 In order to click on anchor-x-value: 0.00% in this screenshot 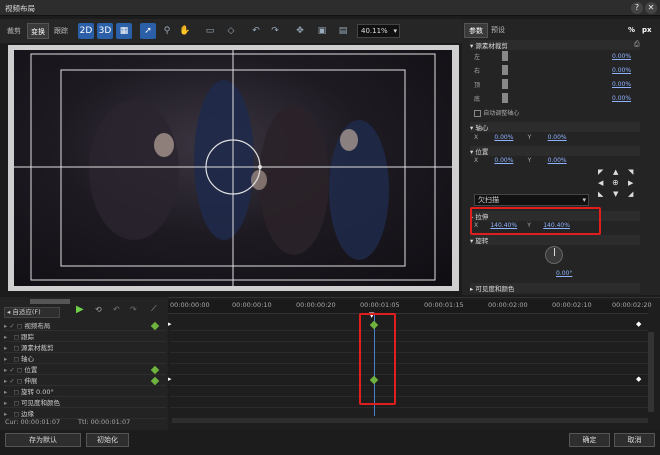, I will do `click(503, 137)`.